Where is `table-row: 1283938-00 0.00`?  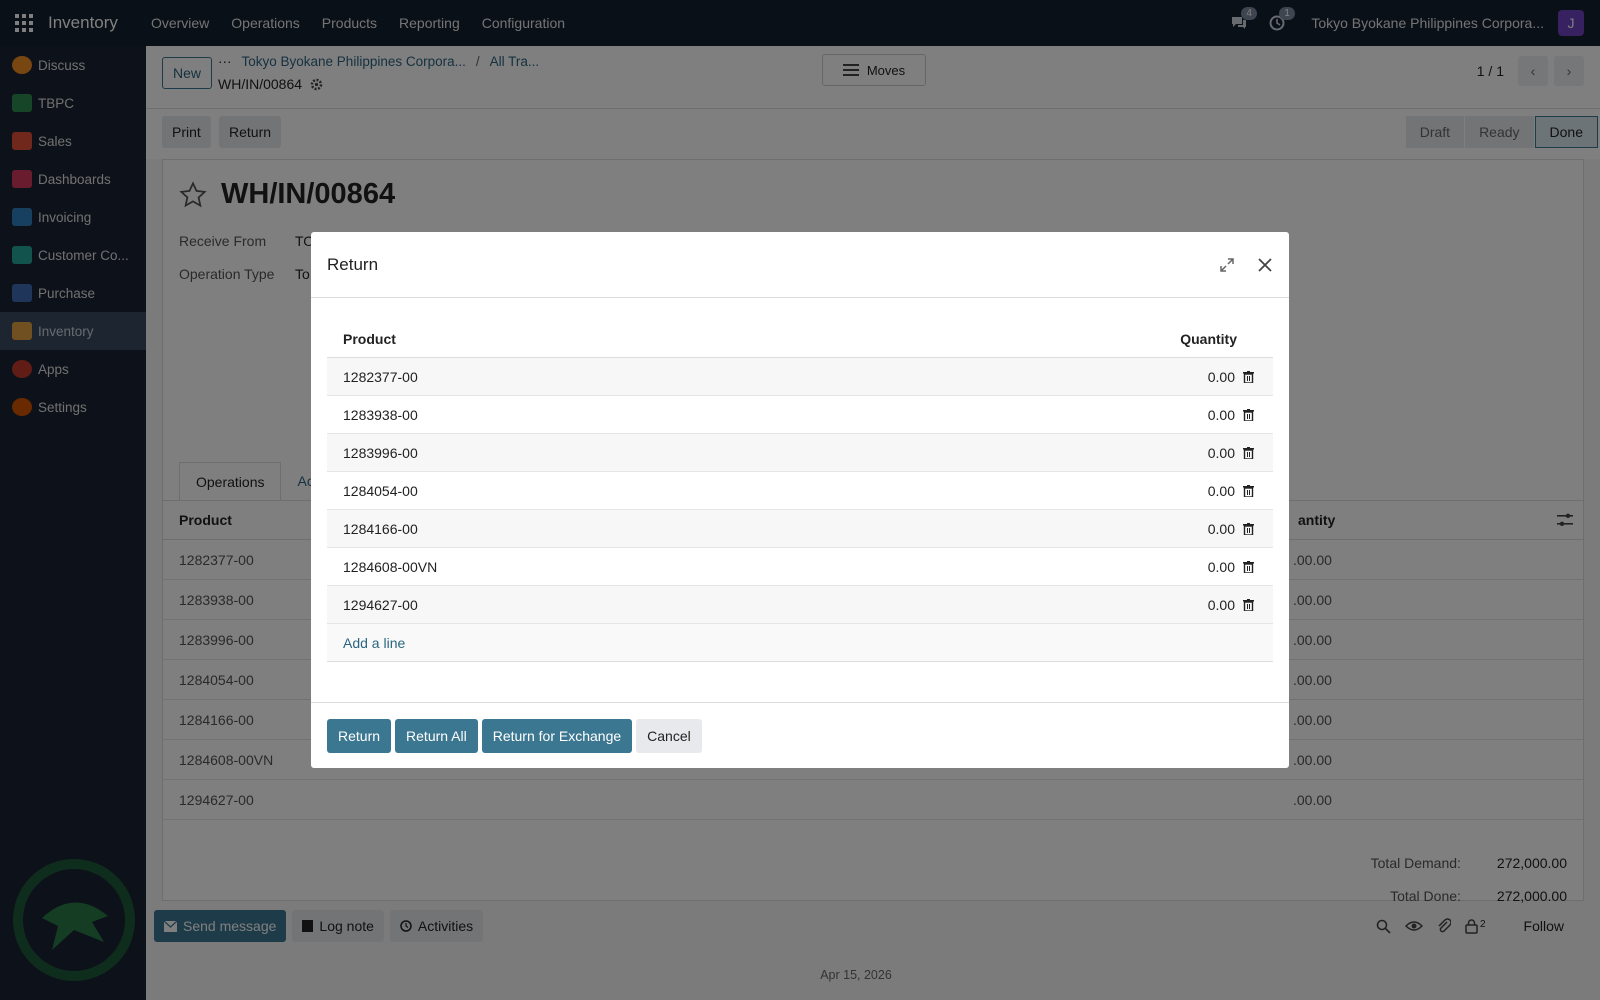 table-row: 1283938-00 0.00 is located at coordinates (800, 415).